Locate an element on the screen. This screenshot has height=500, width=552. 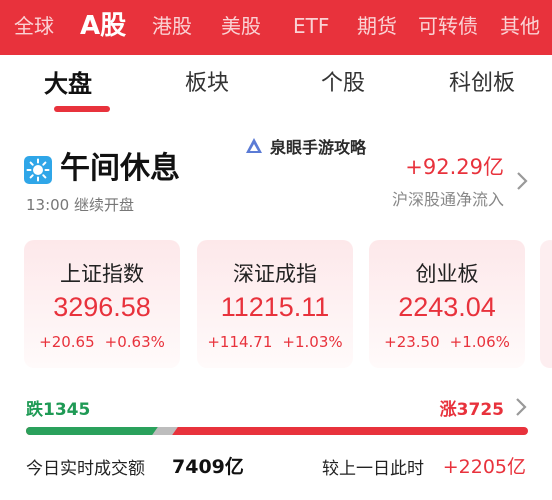
index-change-percent: +0.63% is located at coordinates (134, 342).